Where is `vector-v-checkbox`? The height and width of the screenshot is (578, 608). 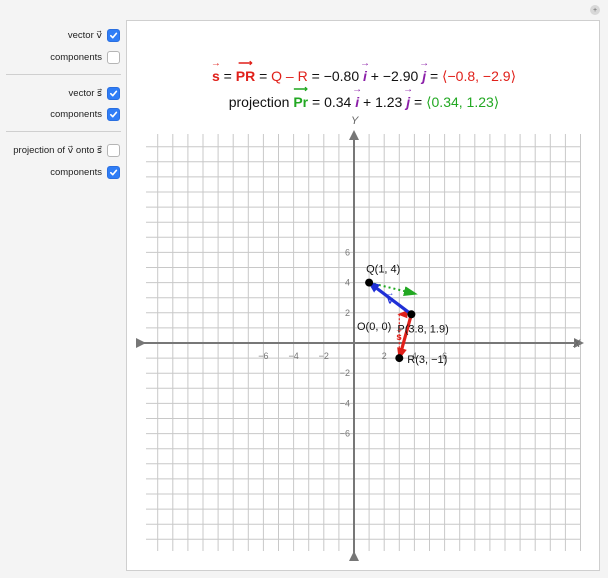
vector-v-checkbox is located at coordinates (113, 35).